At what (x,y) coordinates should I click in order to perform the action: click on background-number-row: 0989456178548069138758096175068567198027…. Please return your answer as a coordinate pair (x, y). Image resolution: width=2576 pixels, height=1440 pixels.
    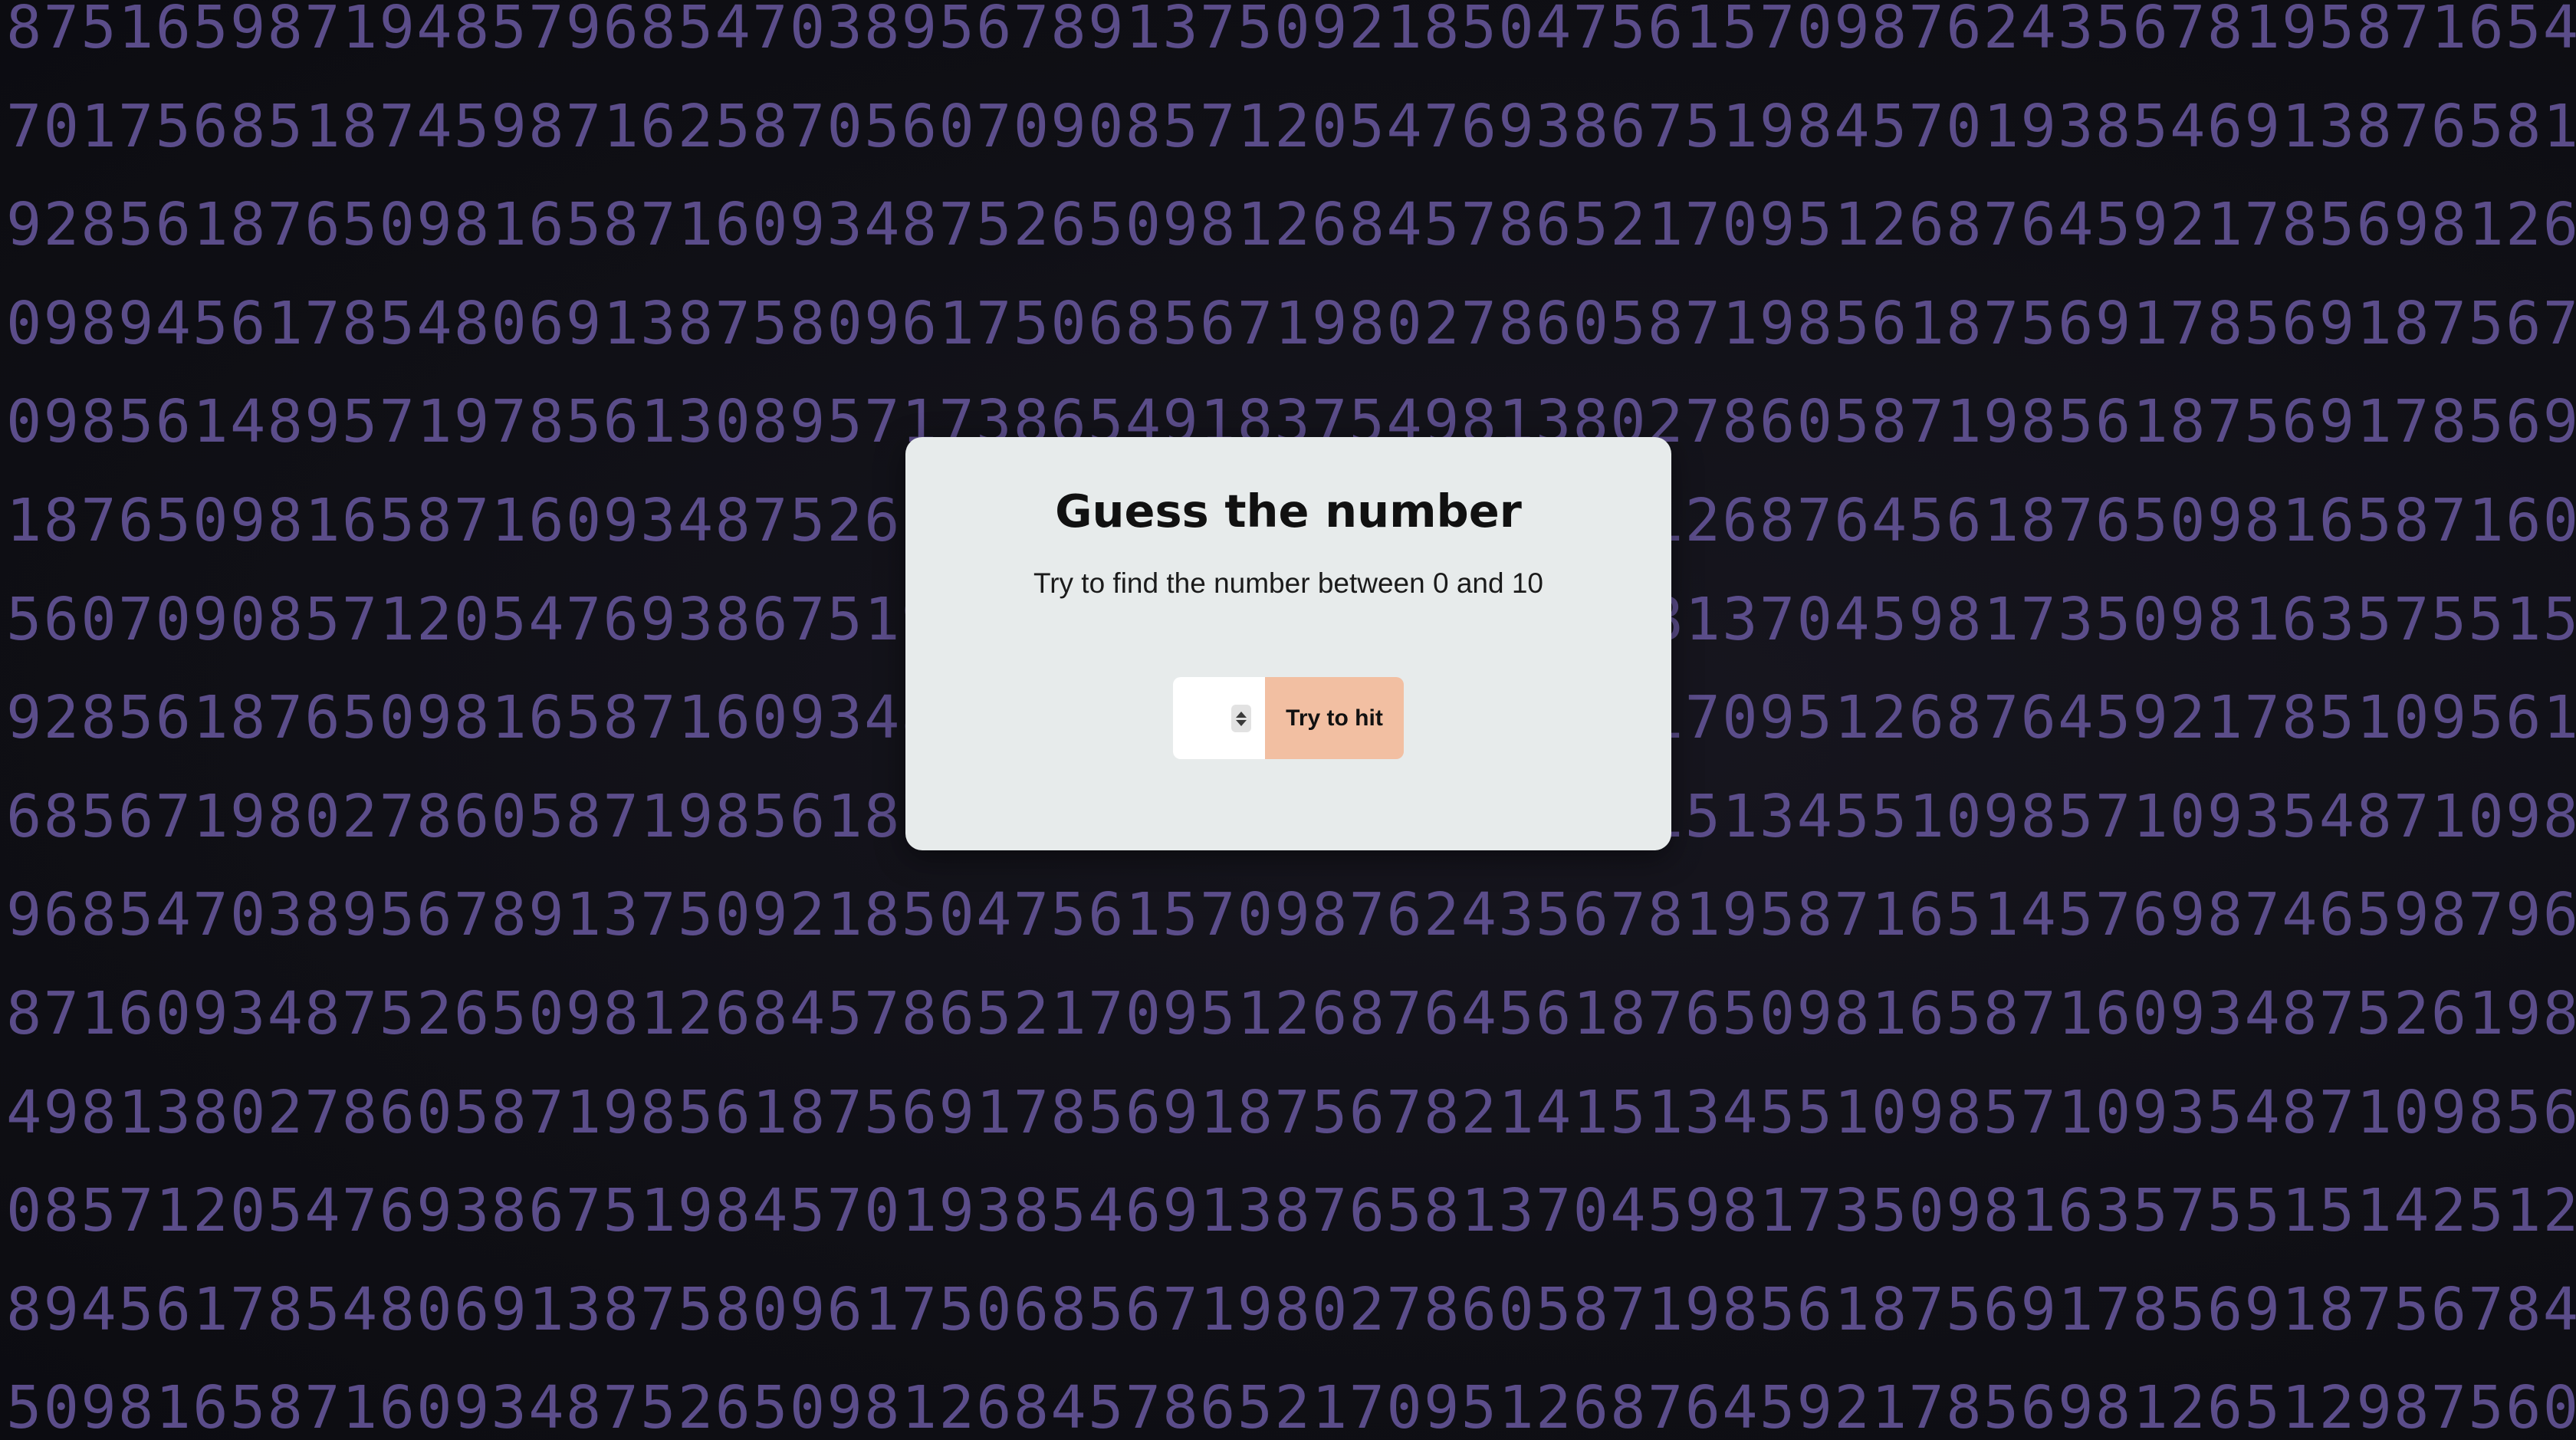
    Looking at the image, I should click on (1291, 324).